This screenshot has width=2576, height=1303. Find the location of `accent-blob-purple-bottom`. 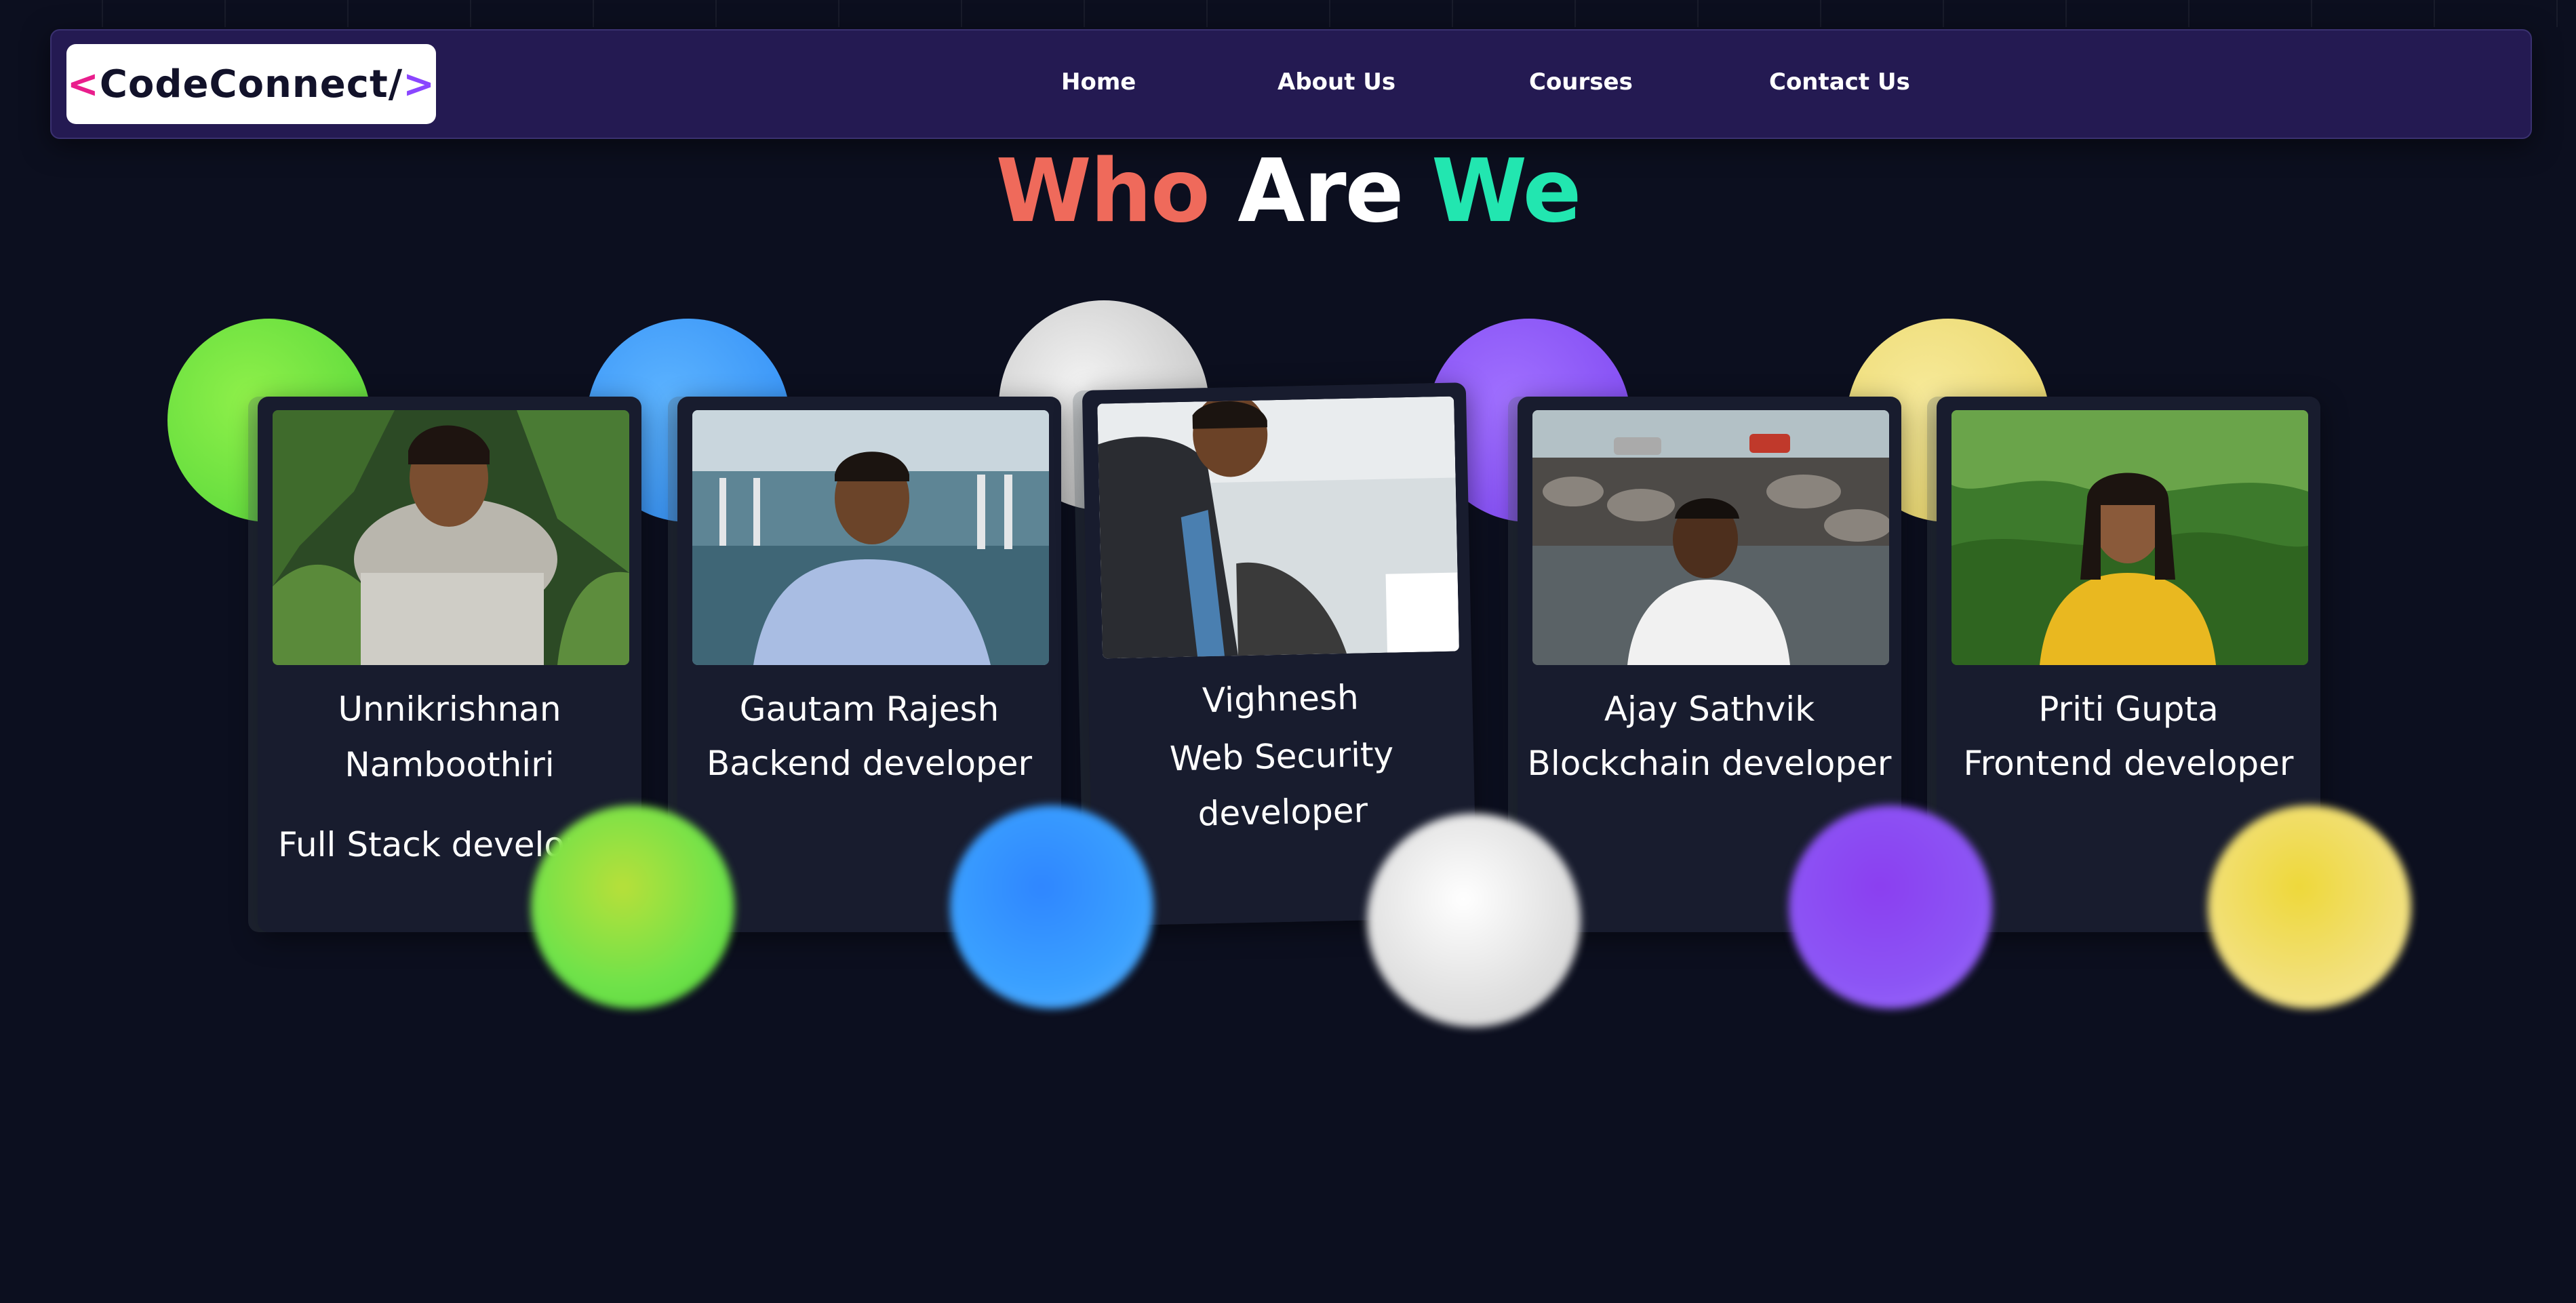

accent-blob-purple-bottom is located at coordinates (1890, 907).